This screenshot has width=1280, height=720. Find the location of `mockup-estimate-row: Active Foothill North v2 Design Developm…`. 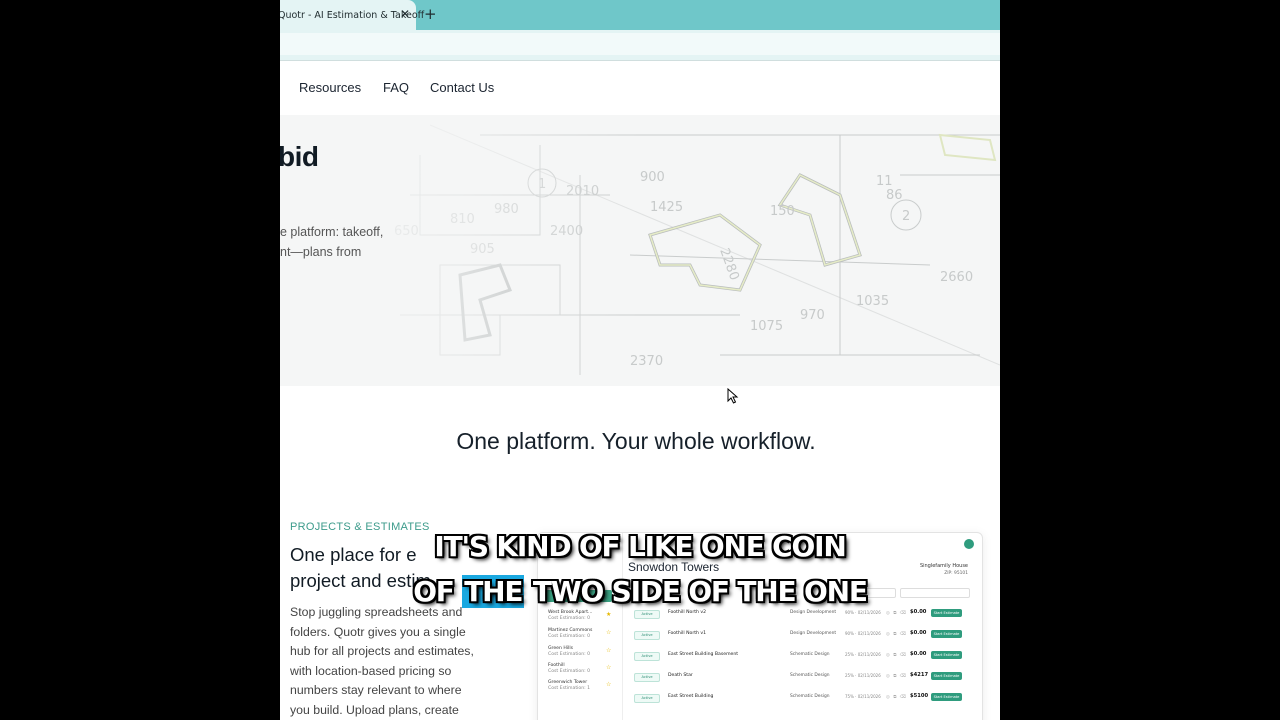

mockup-estimate-row: Active Foothill North v2 Design Developm… is located at coordinates (804, 614).